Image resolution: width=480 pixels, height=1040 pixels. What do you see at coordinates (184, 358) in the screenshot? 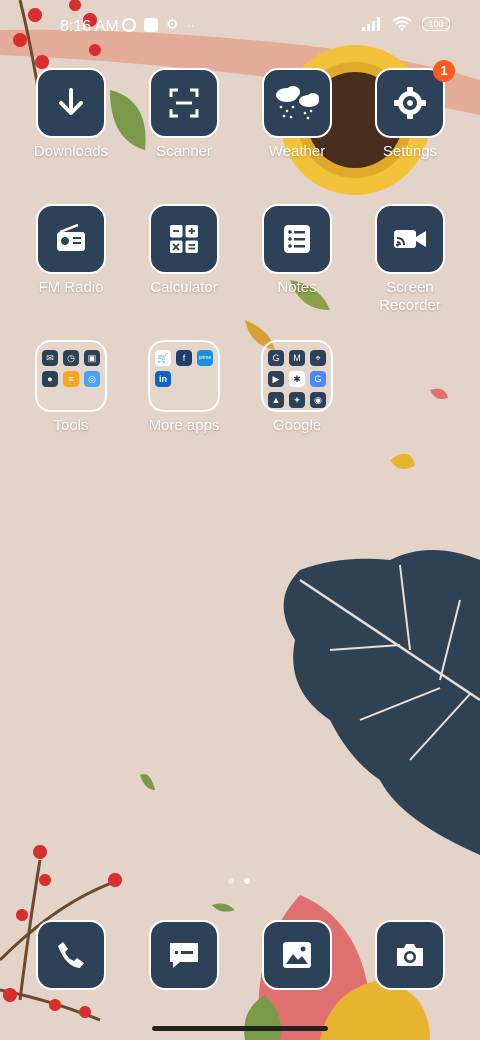
I see `facebook-app-mini-icon: f` at bounding box center [184, 358].